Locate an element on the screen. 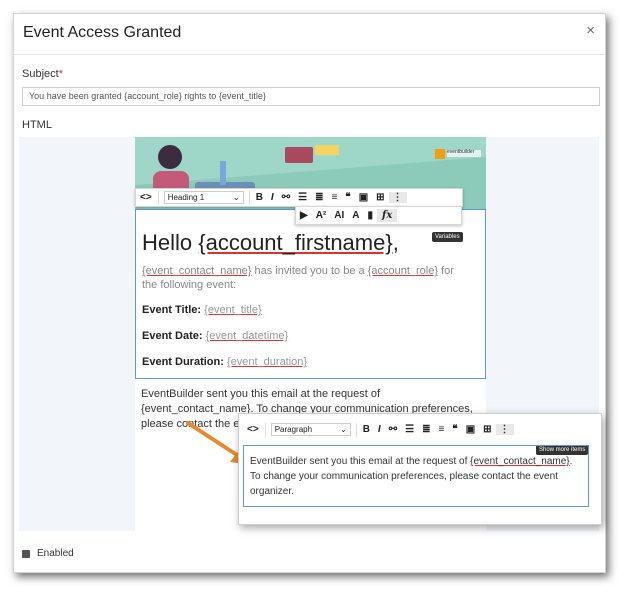  chevron-down-icon: ⌄ is located at coordinates (343, 429).